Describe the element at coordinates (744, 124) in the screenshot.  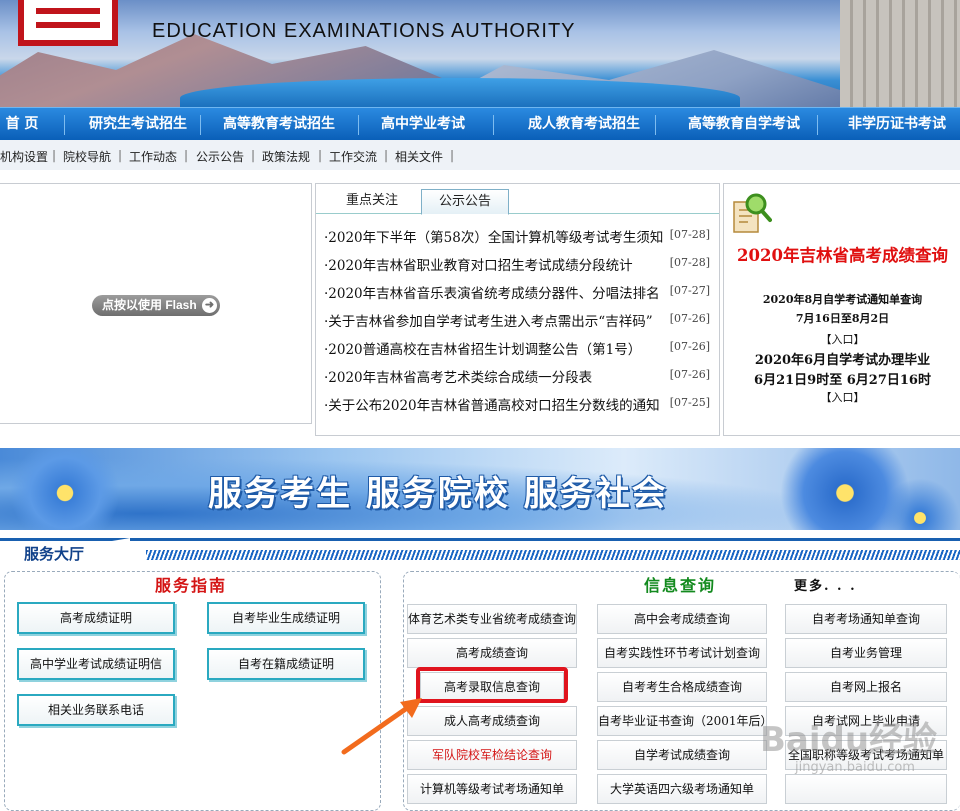
I see `nav-item-self-study: 高等教育自学考试` at that location.